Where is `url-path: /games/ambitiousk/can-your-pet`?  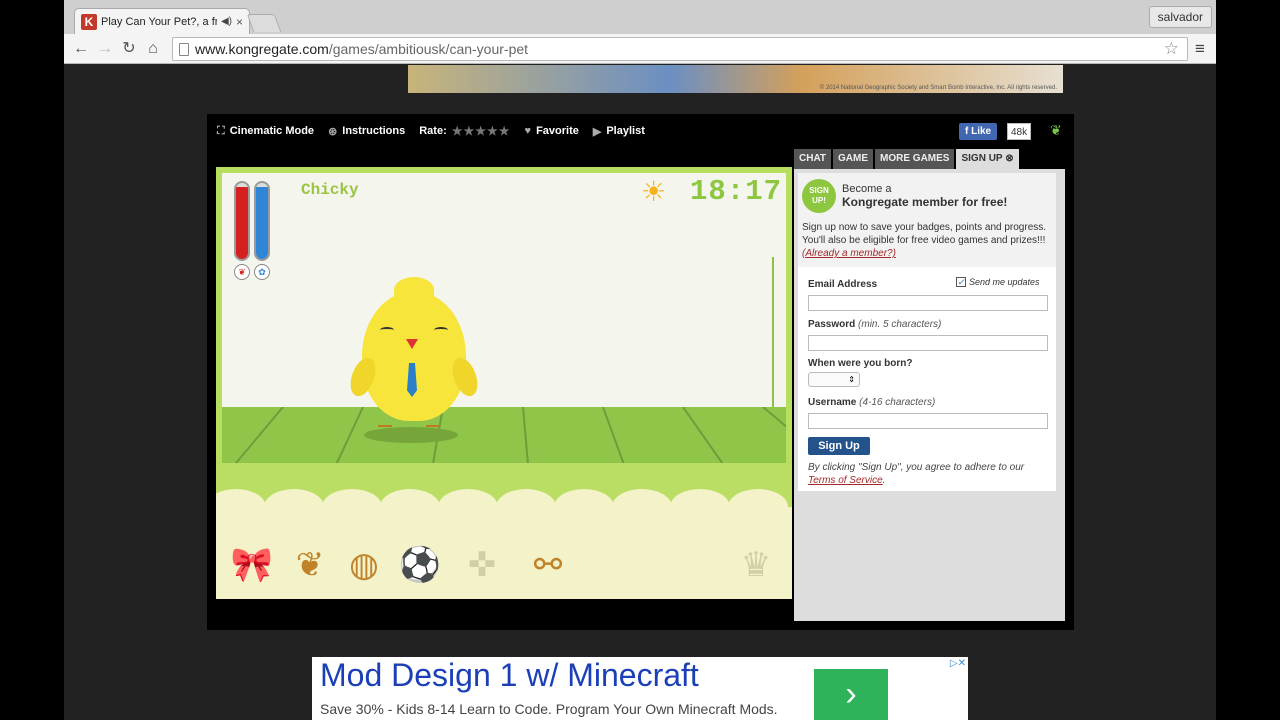 url-path: /games/ambitiousk/can-your-pet is located at coordinates (428, 49).